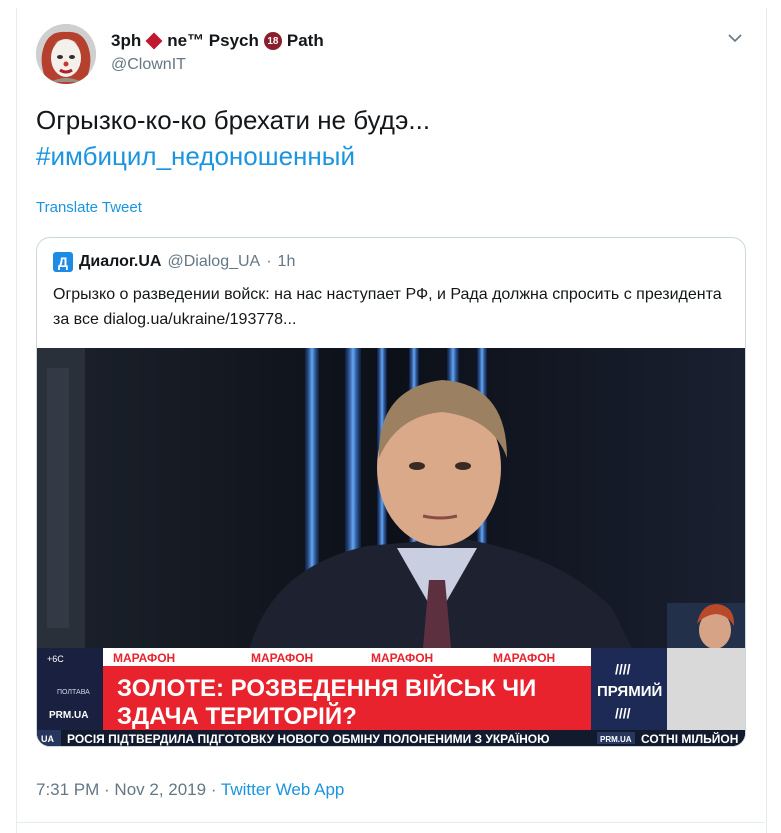 The image size is (781, 833). What do you see at coordinates (390, 822) in the screenshot?
I see `divider` at bounding box center [390, 822].